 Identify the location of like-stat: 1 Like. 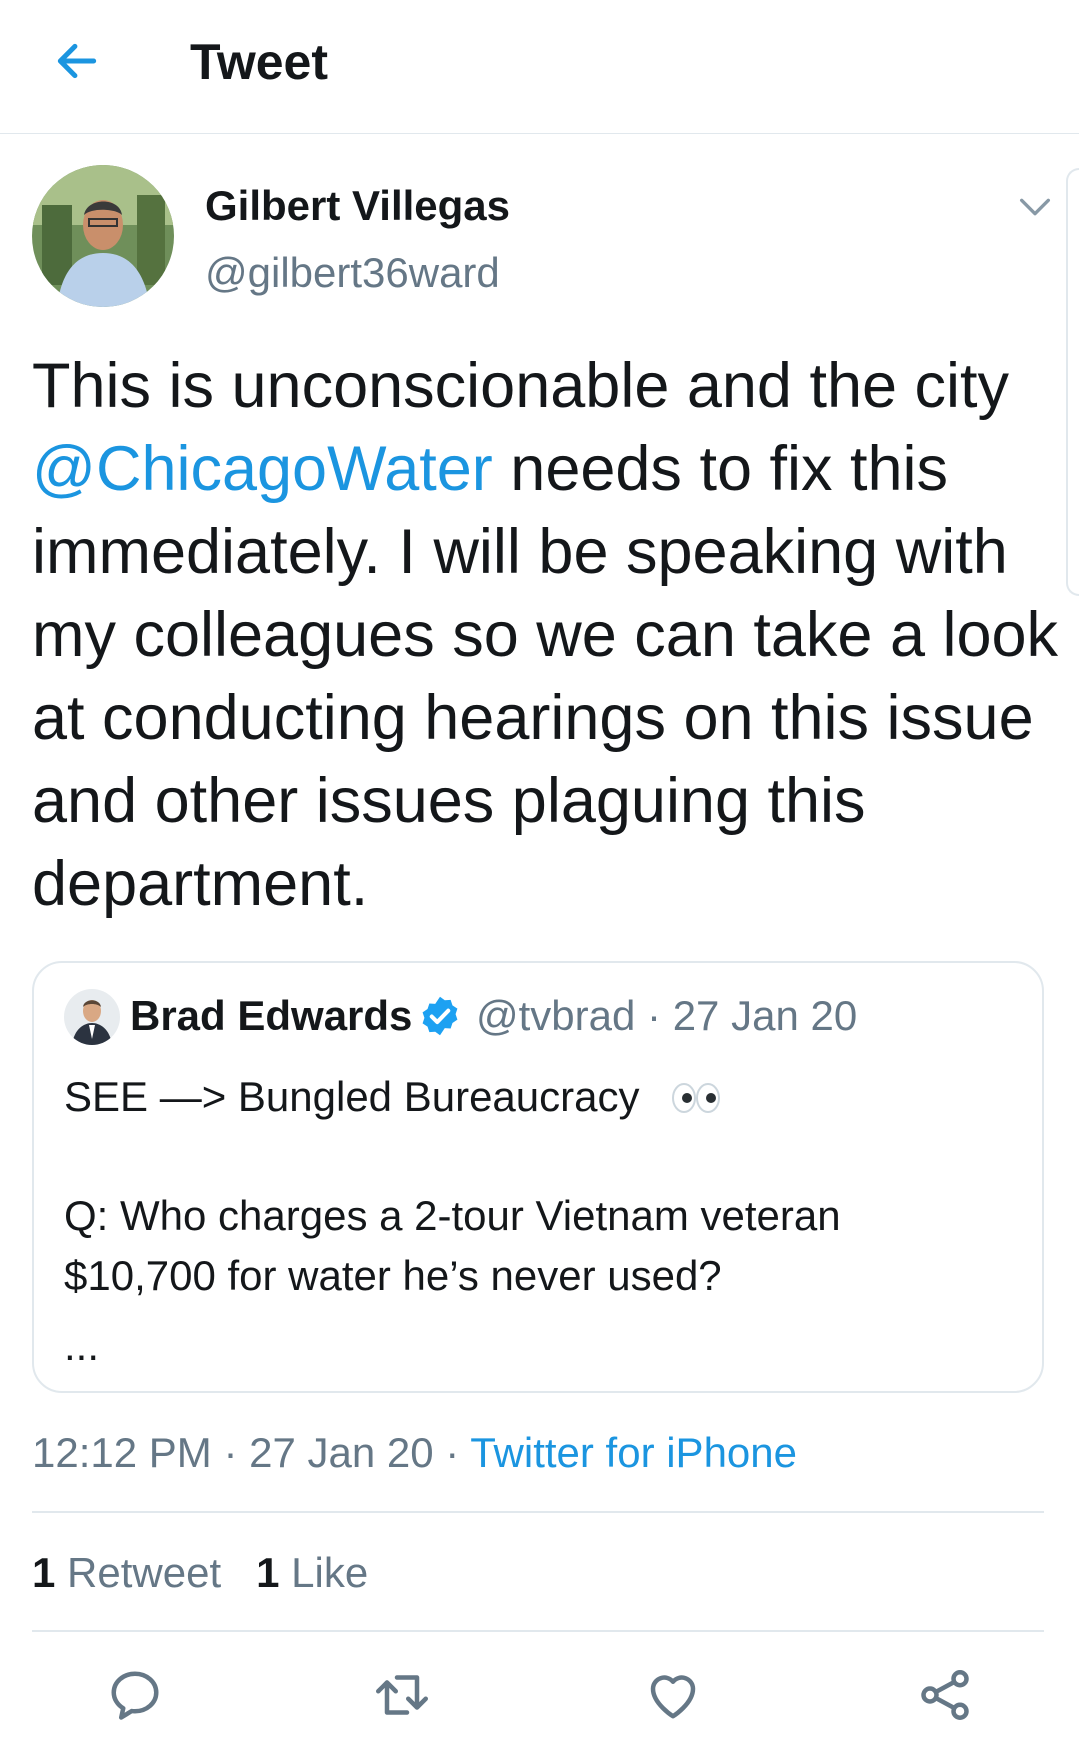
(312, 1572).